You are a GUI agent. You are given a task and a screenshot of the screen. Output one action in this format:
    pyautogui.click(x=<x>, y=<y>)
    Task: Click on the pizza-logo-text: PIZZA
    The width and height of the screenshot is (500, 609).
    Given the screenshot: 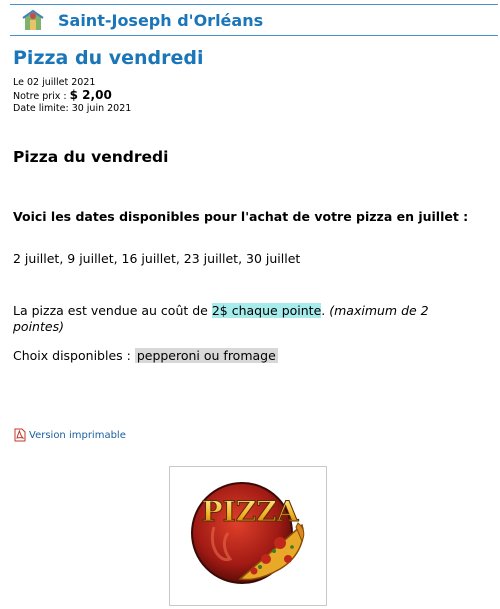 What is the action you would take?
    pyautogui.click(x=251, y=511)
    